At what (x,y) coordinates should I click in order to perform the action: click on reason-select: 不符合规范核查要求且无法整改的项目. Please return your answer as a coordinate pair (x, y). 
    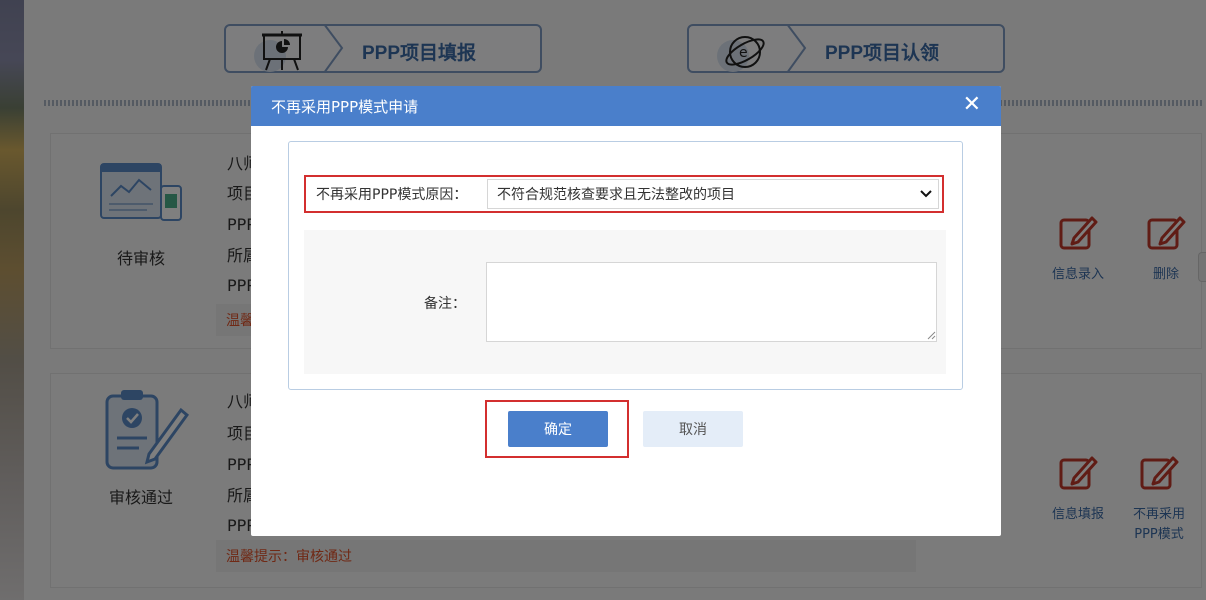
    Looking at the image, I should click on (713, 194).